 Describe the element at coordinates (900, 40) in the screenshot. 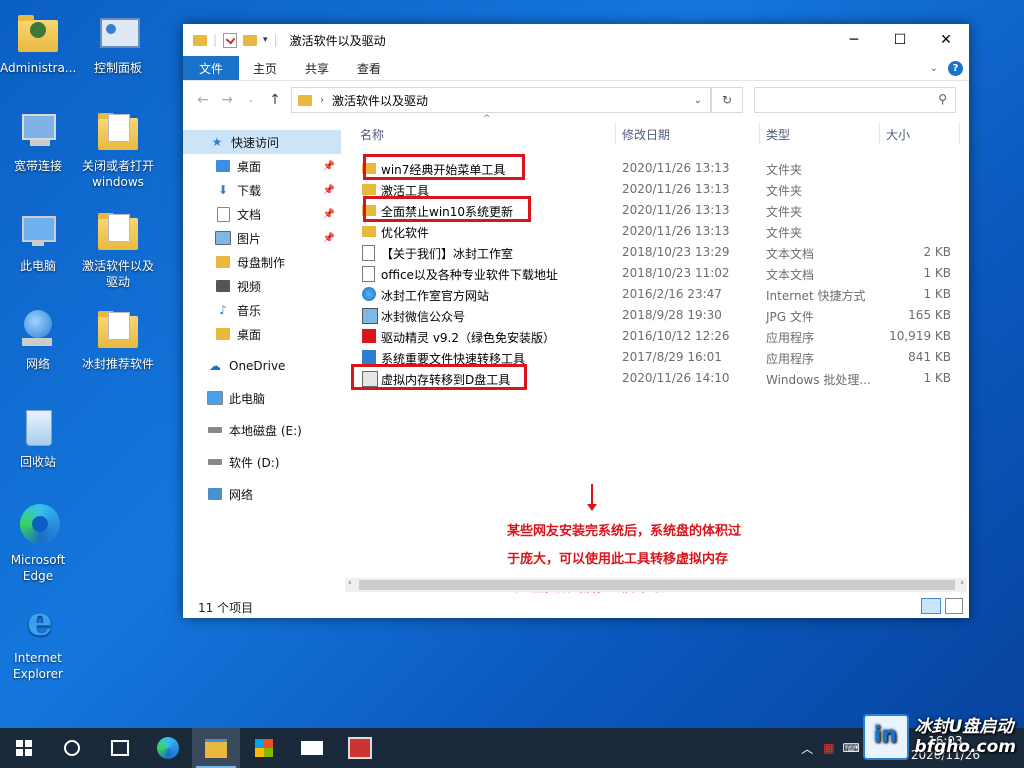

I see `maximize-button: ☐` at that location.